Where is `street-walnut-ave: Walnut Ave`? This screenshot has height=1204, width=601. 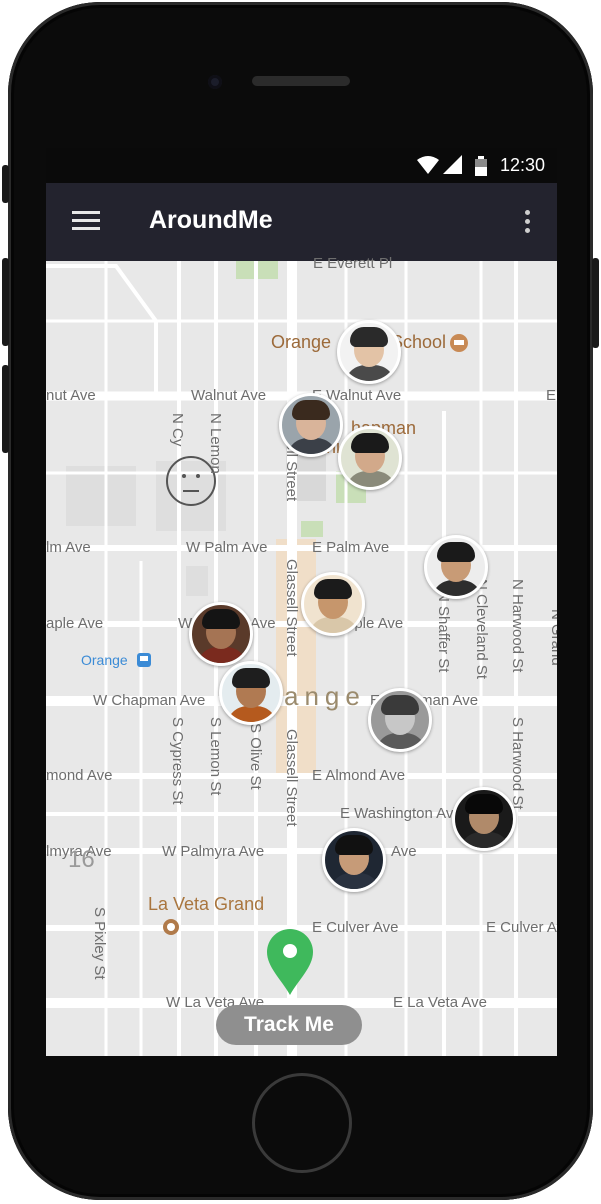
street-walnut-ave: Walnut Ave is located at coordinates (229, 395).